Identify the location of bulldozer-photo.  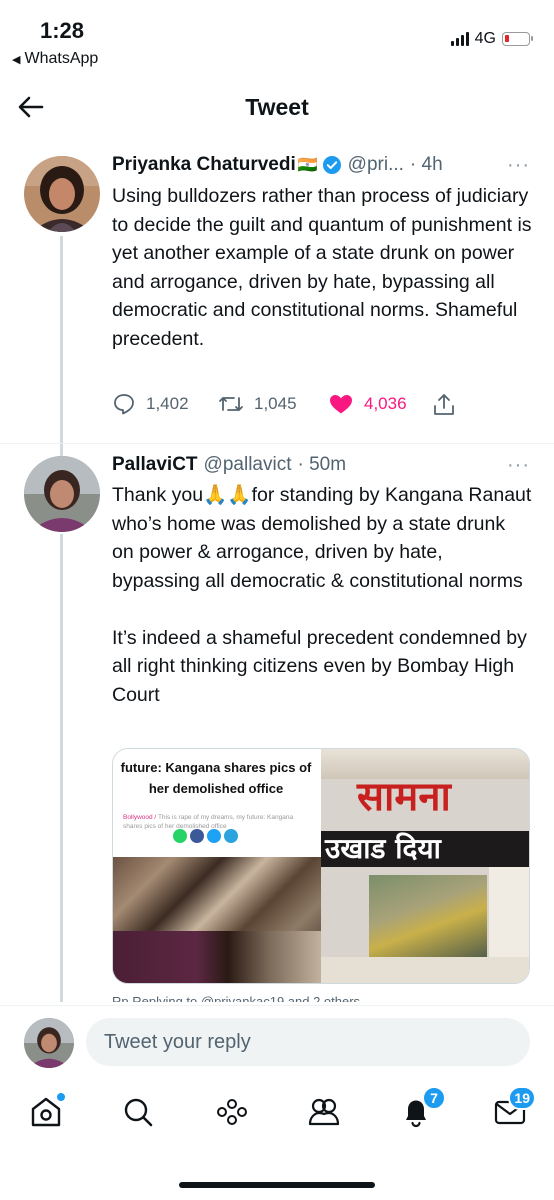
(428, 916).